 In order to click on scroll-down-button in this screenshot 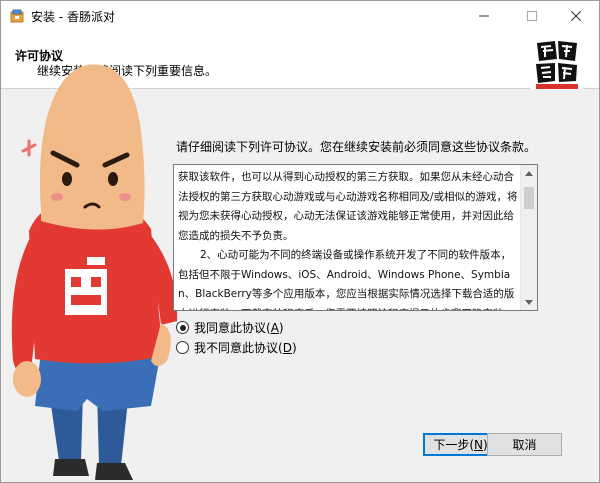, I will do `click(529, 302)`.